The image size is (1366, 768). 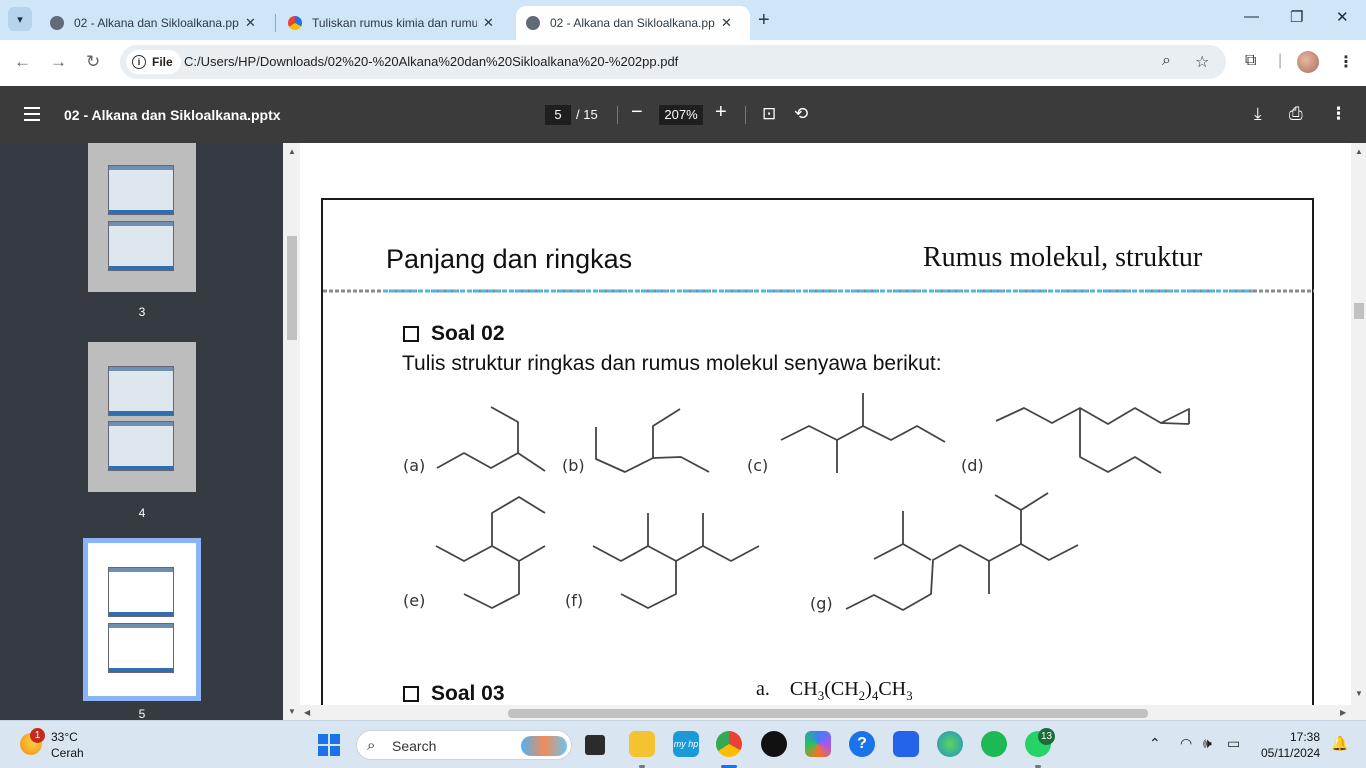 What do you see at coordinates (637, 112) in the screenshot?
I see `zoom-out-button: −` at bounding box center [637, 112].